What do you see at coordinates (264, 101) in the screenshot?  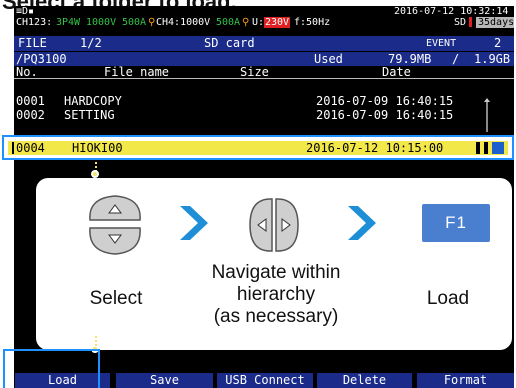 I see `file-row: 0001 HARDCOPY 2016-07-09 16:40:15` at bounding box center [264, 101].